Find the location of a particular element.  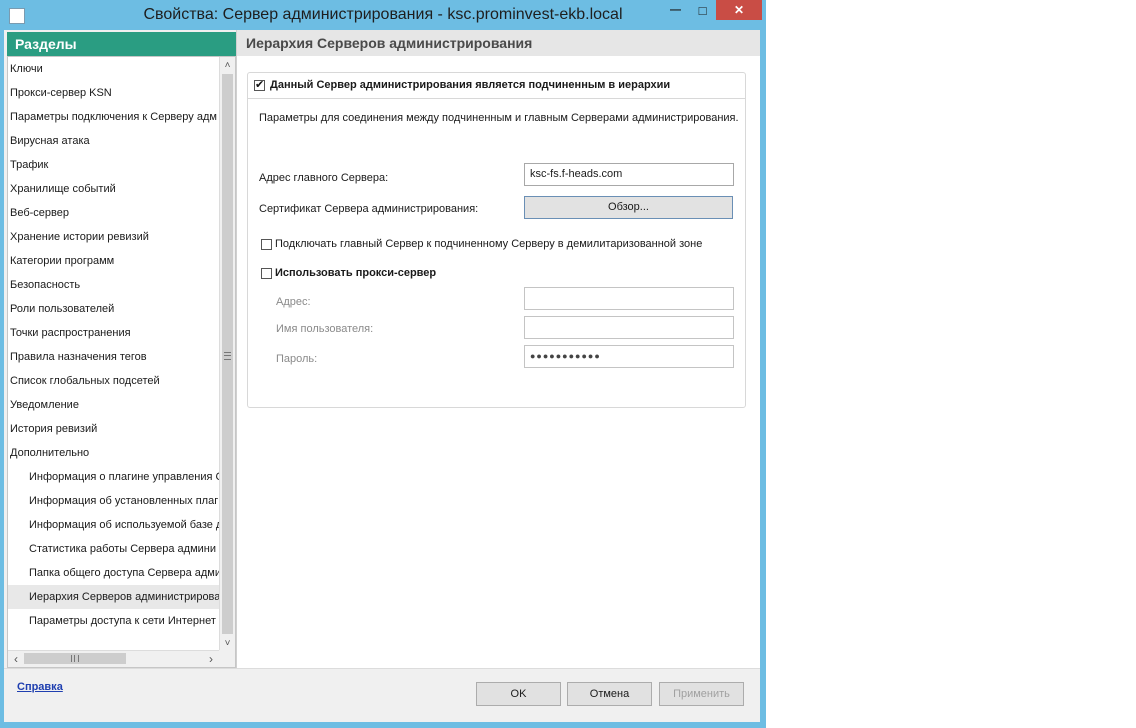

proxy-password-field: ●●●●●●●●●●● is located at coordinates (629, 356).